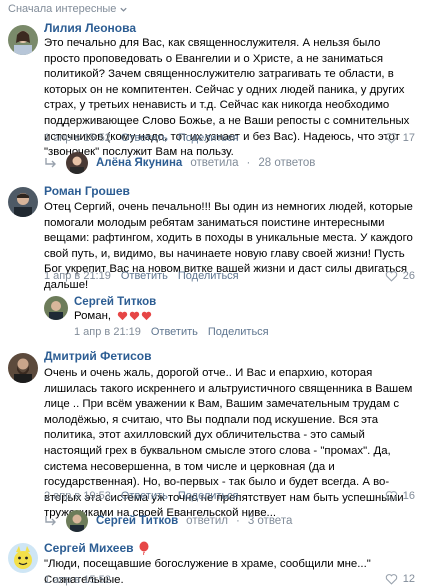 The height and width of the screenshot is (586, 425). What do you see at coordinates (139, 163) in the screenshot?
I see `thread-author: Алёна Якунина` at bounding box center [139, 163].